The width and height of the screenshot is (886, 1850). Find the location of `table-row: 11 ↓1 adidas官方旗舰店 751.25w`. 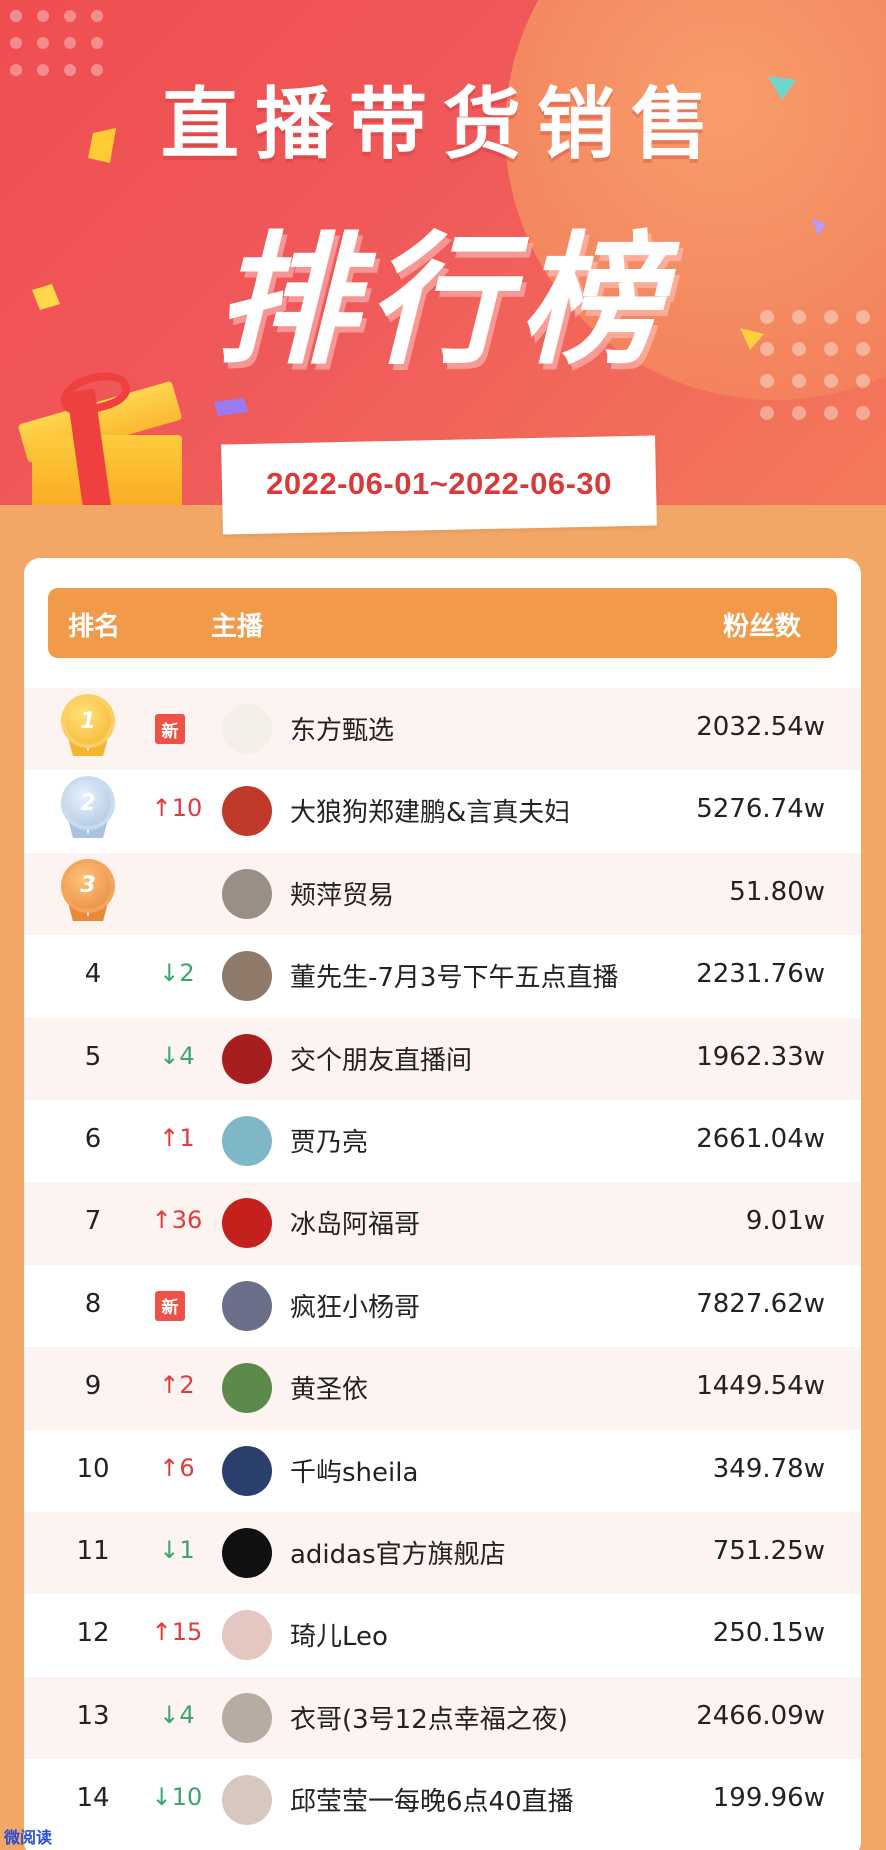

table-row: 11 ↓1 adidas官方旗舰店 751.25w is located at coordinates (442, 1553).